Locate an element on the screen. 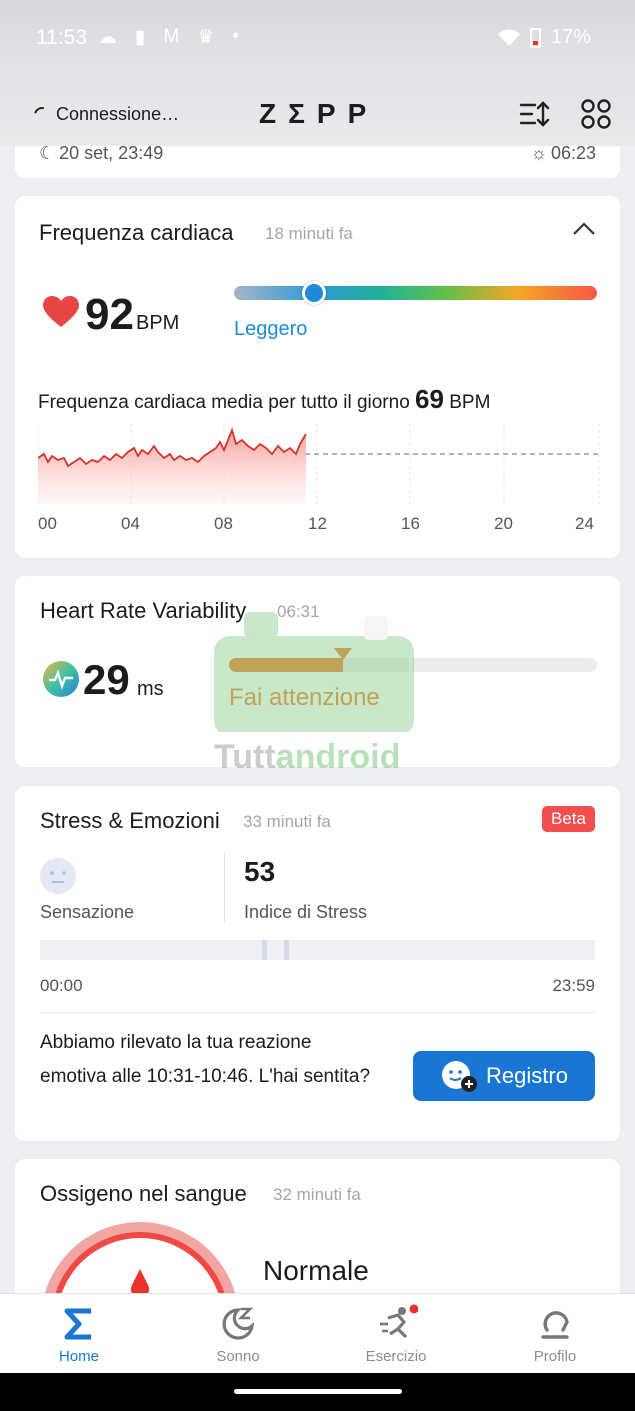  beta-badge: Beta is located at coordinates (568, 819).